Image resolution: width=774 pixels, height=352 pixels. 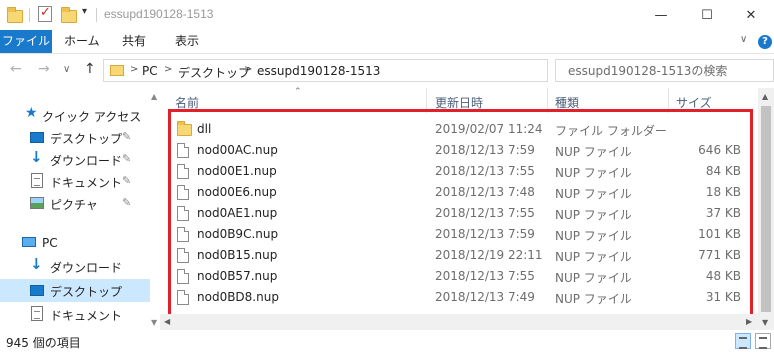 What do you see at coordinates (204, 129) in the screenshot?
I see `file-name: dll` at bounding box center [204, 129].